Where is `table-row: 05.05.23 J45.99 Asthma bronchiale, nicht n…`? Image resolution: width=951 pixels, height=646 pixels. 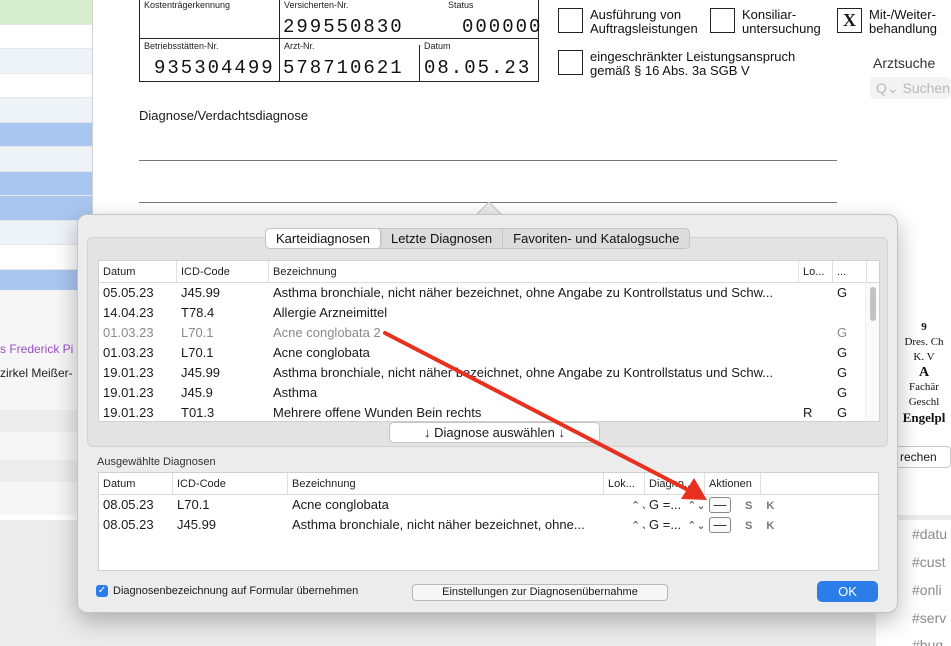 table-row: 05.05.23 J45.99 Asthma bronchiale, nicht n… is located at coordinates (489, 293).